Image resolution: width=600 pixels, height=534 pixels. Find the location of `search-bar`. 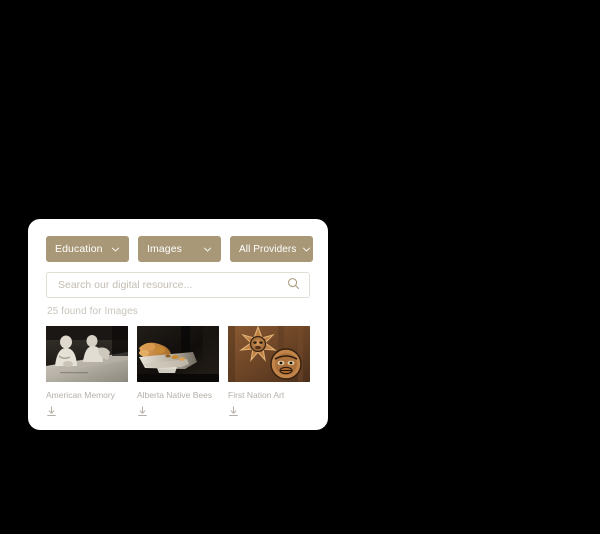

search-bar is located at coordinates (178, 285).